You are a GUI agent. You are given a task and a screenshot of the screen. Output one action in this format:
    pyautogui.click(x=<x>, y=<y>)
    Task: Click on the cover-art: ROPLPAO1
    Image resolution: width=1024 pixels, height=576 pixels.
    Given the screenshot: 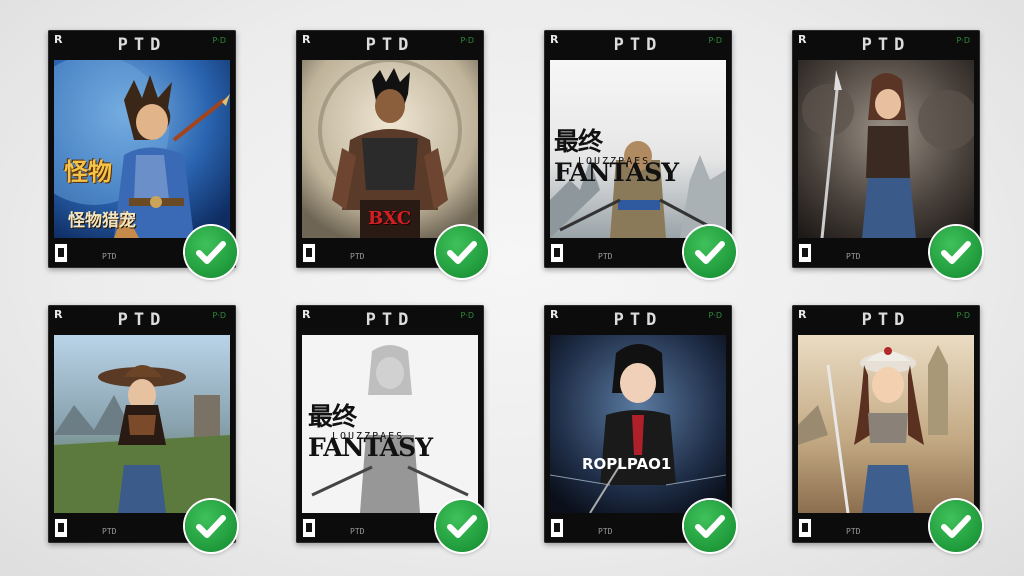 What is the action you would take?
    pyautogui.click(x=638, y=424)
    